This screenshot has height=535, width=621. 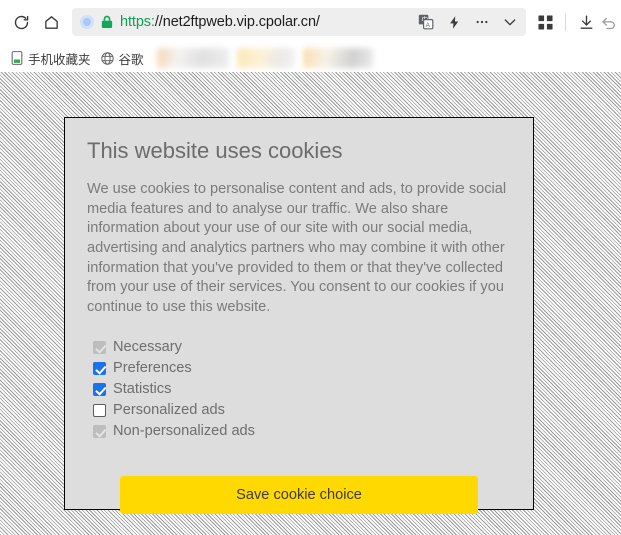 I want to click on option-row-personalized-ads: Personalized ads, so click(x=302, y=410).